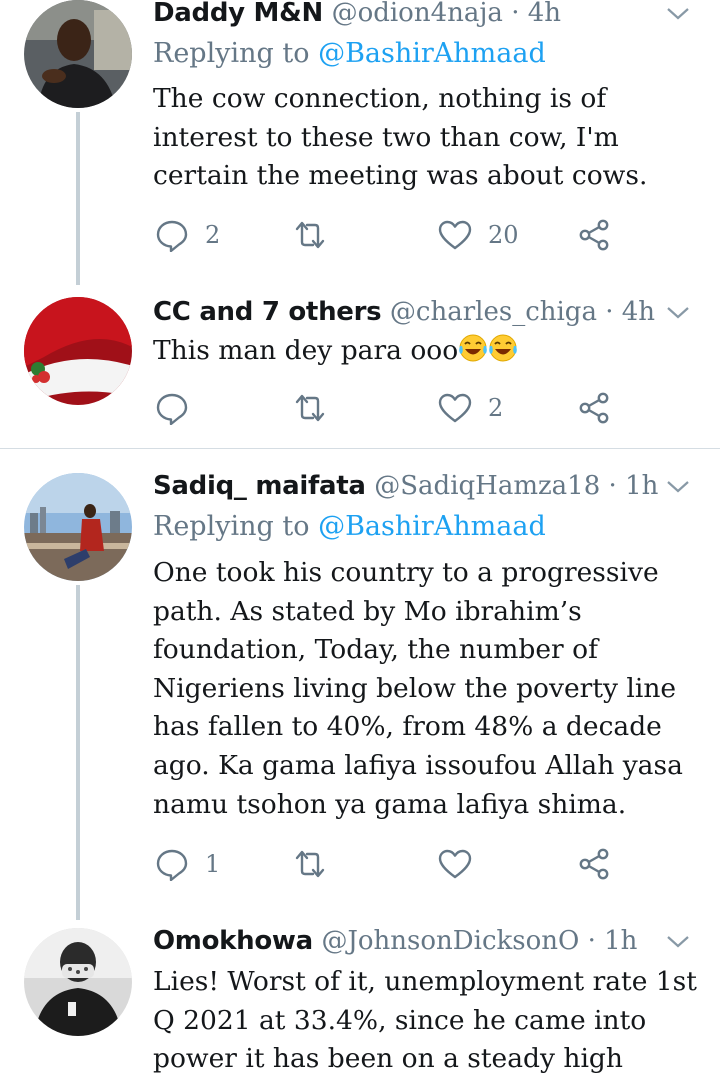 The image size is (720, 1085). Describe the element at coordinates (493, 312) in the screenshot. I see `username: @charles_chiga` at that location.